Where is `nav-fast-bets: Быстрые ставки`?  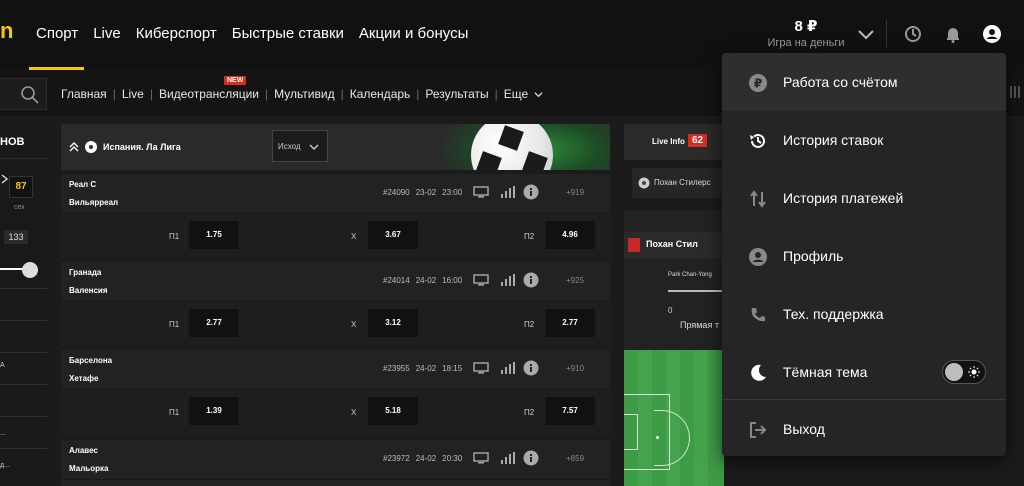
nav-fast-bets: Быстрые ставки is located at coordinates (288, 33).